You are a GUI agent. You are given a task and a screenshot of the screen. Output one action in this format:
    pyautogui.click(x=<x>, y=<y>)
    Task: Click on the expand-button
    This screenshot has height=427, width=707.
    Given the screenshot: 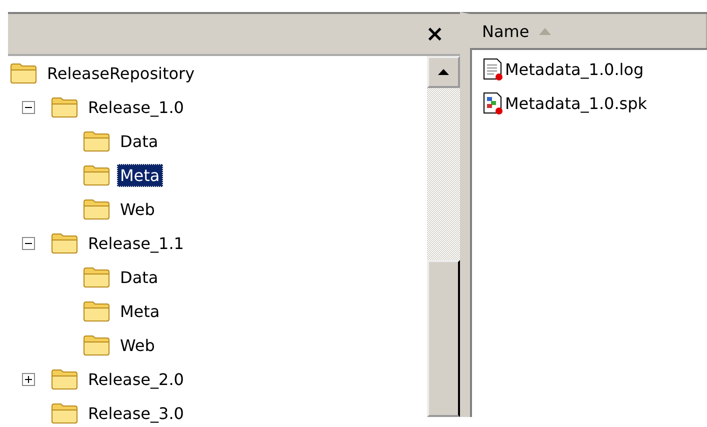 What is the action you would take?
    pyautogui.click(x=28, y=379)
    